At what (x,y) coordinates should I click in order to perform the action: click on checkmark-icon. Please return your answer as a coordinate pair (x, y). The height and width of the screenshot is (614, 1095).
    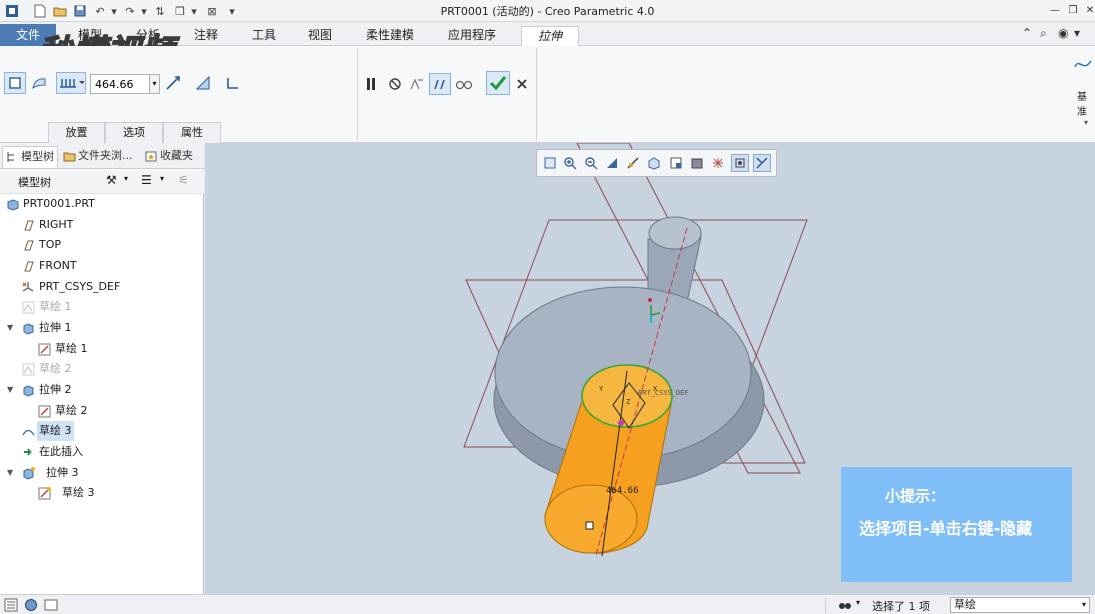
    Looking at the image, I should click on (498, 83).